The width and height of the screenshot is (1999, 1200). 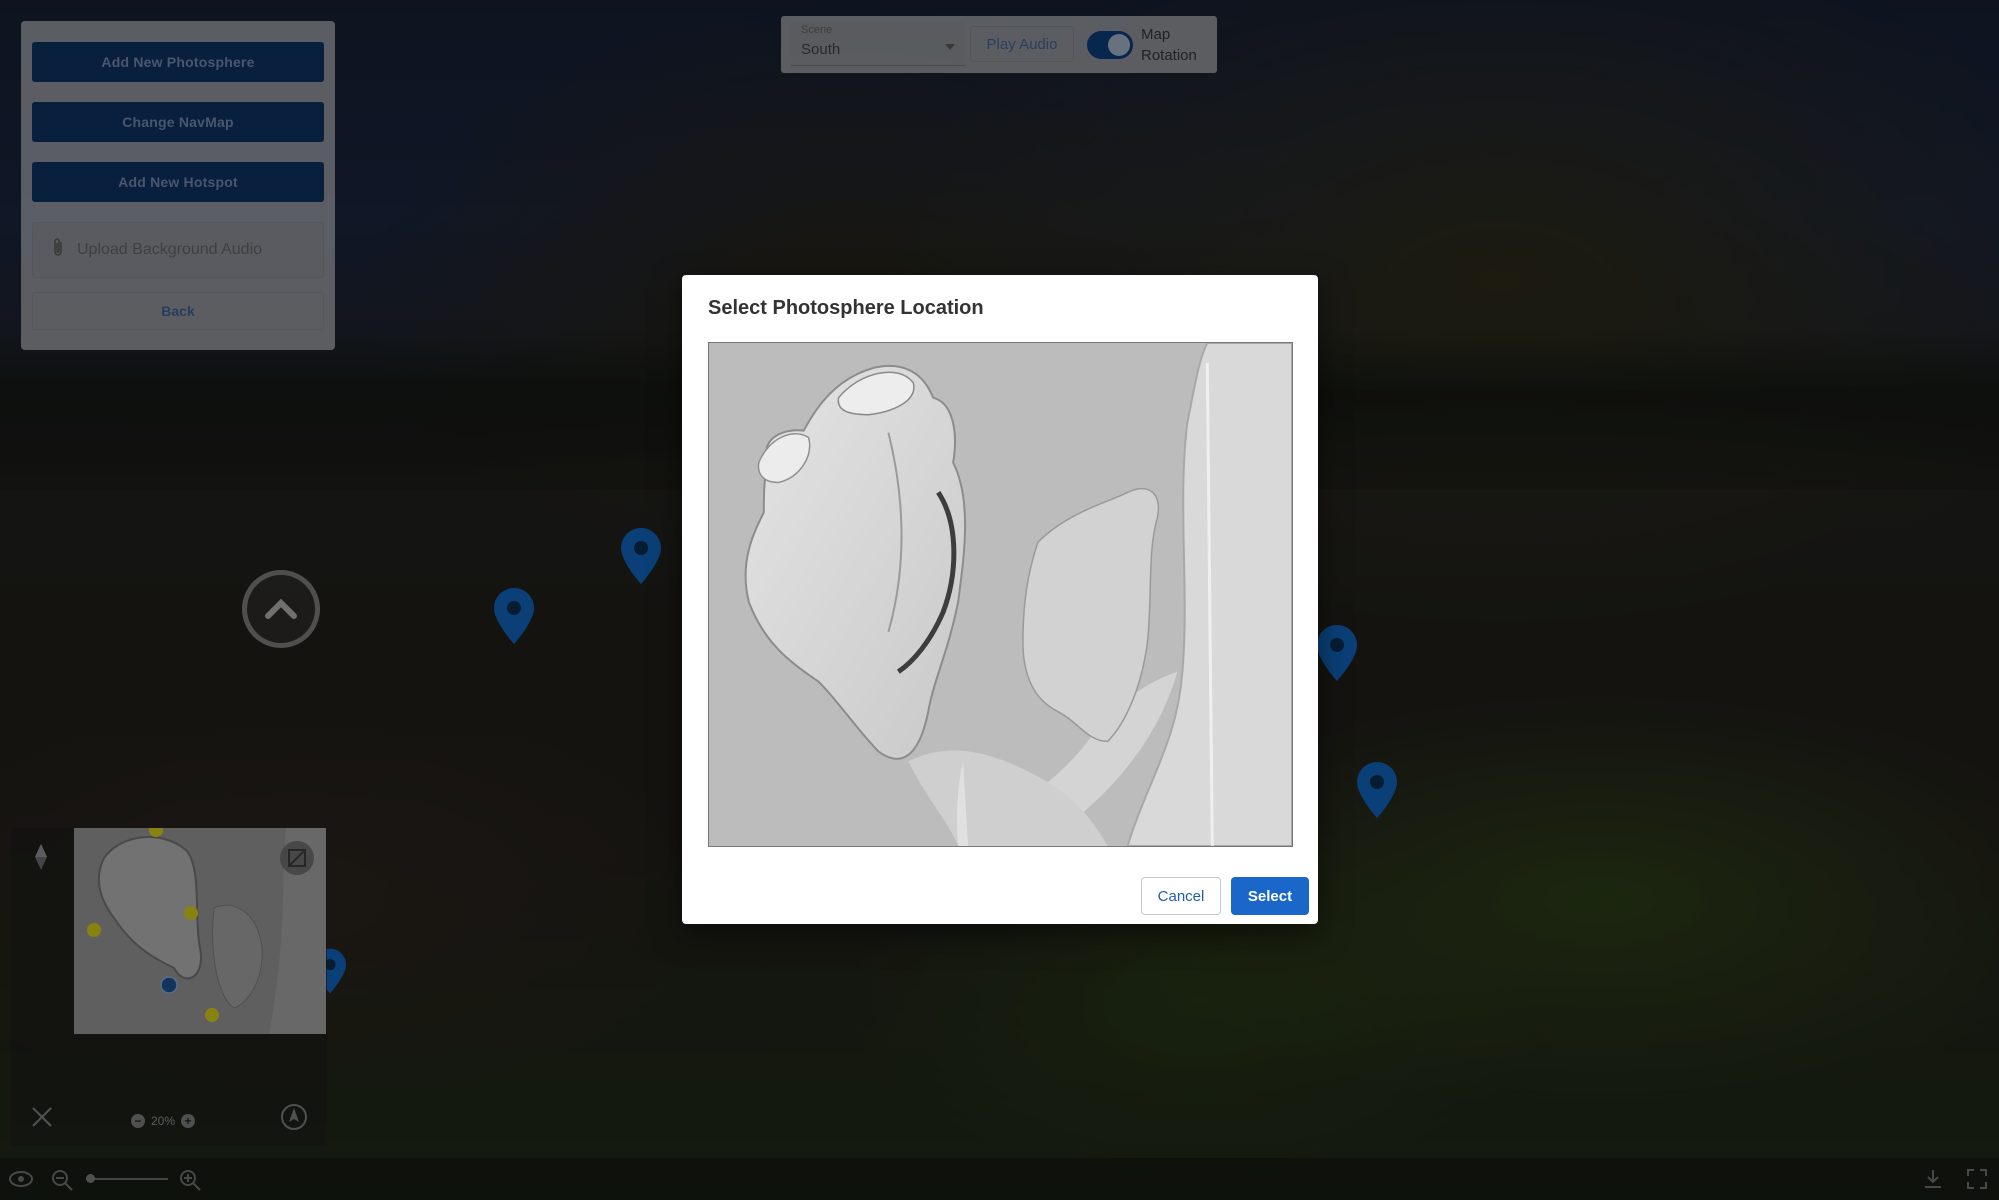 I want to click on location-map, so click(x=1000, y=594).